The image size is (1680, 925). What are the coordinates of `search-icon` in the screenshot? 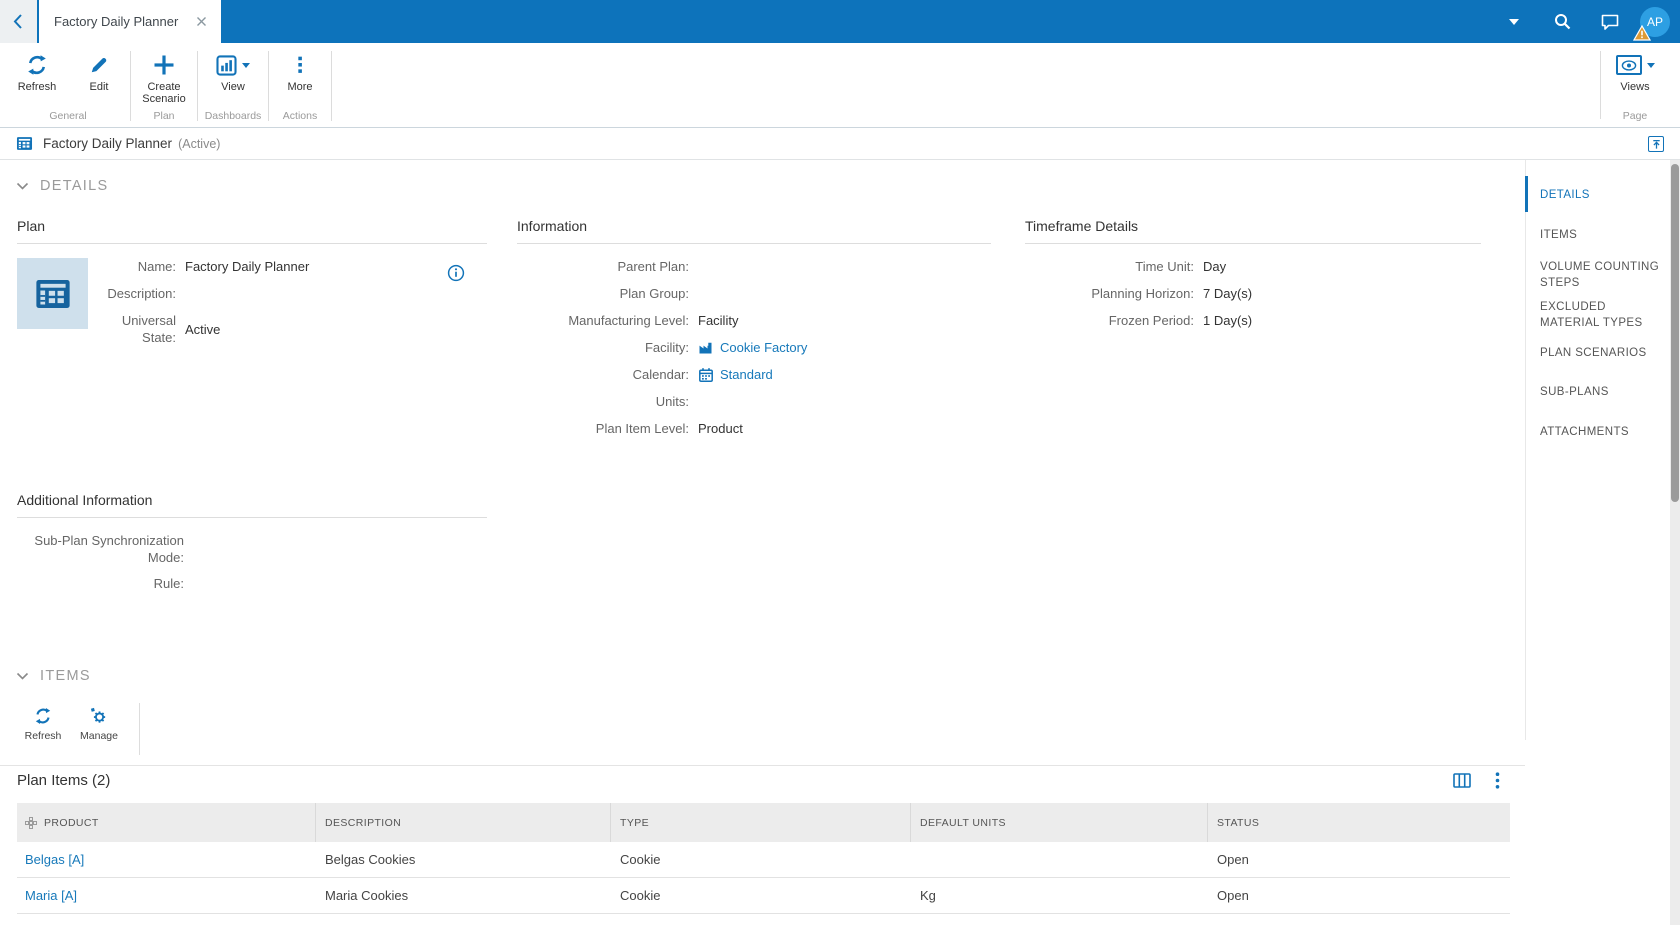 It's located at (1562, 21).